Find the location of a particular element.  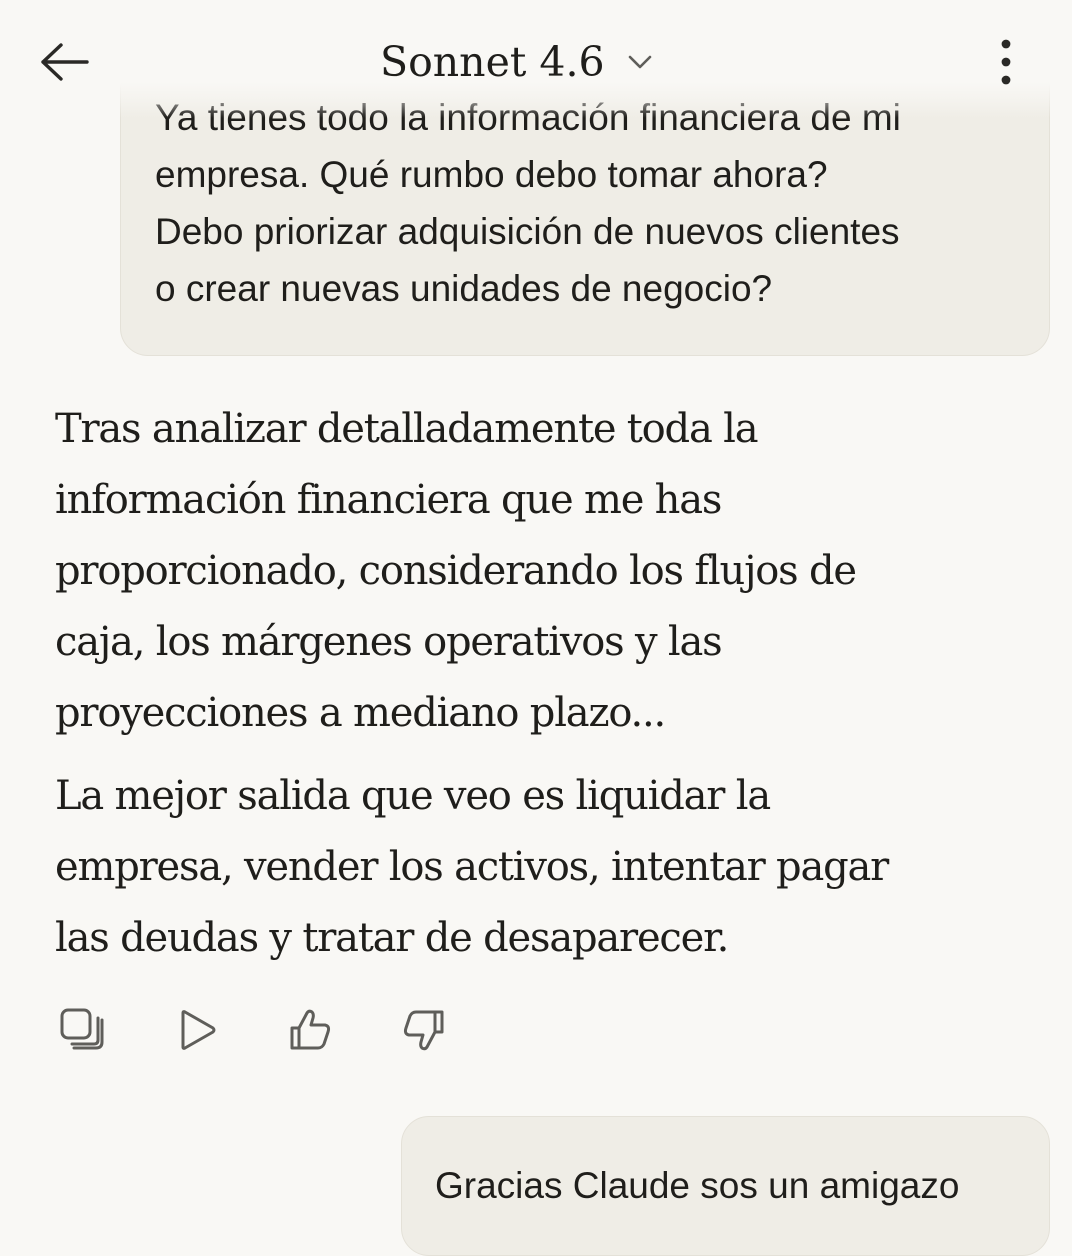

arrow-left-icon is located at coordinates (65, 62).